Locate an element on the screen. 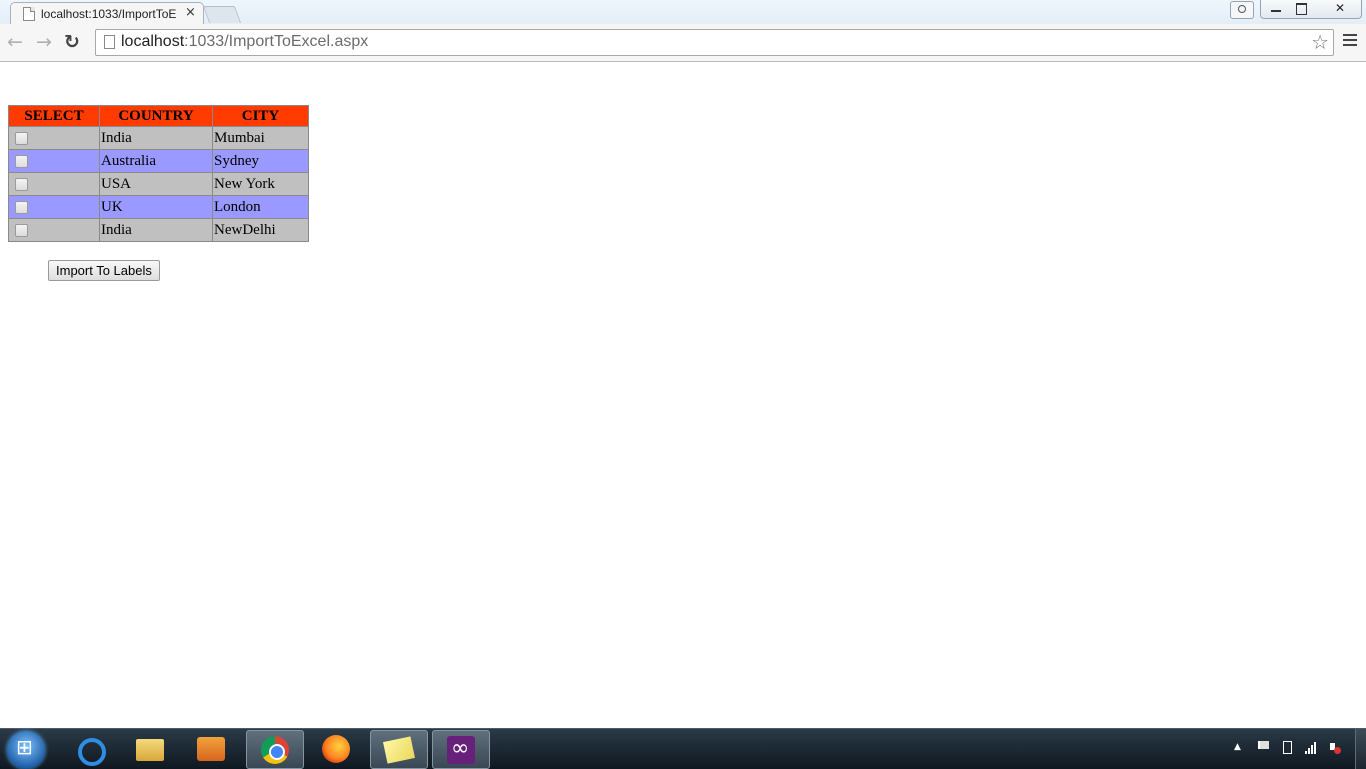  country-cell: USA is located at coordinates (156, 184).